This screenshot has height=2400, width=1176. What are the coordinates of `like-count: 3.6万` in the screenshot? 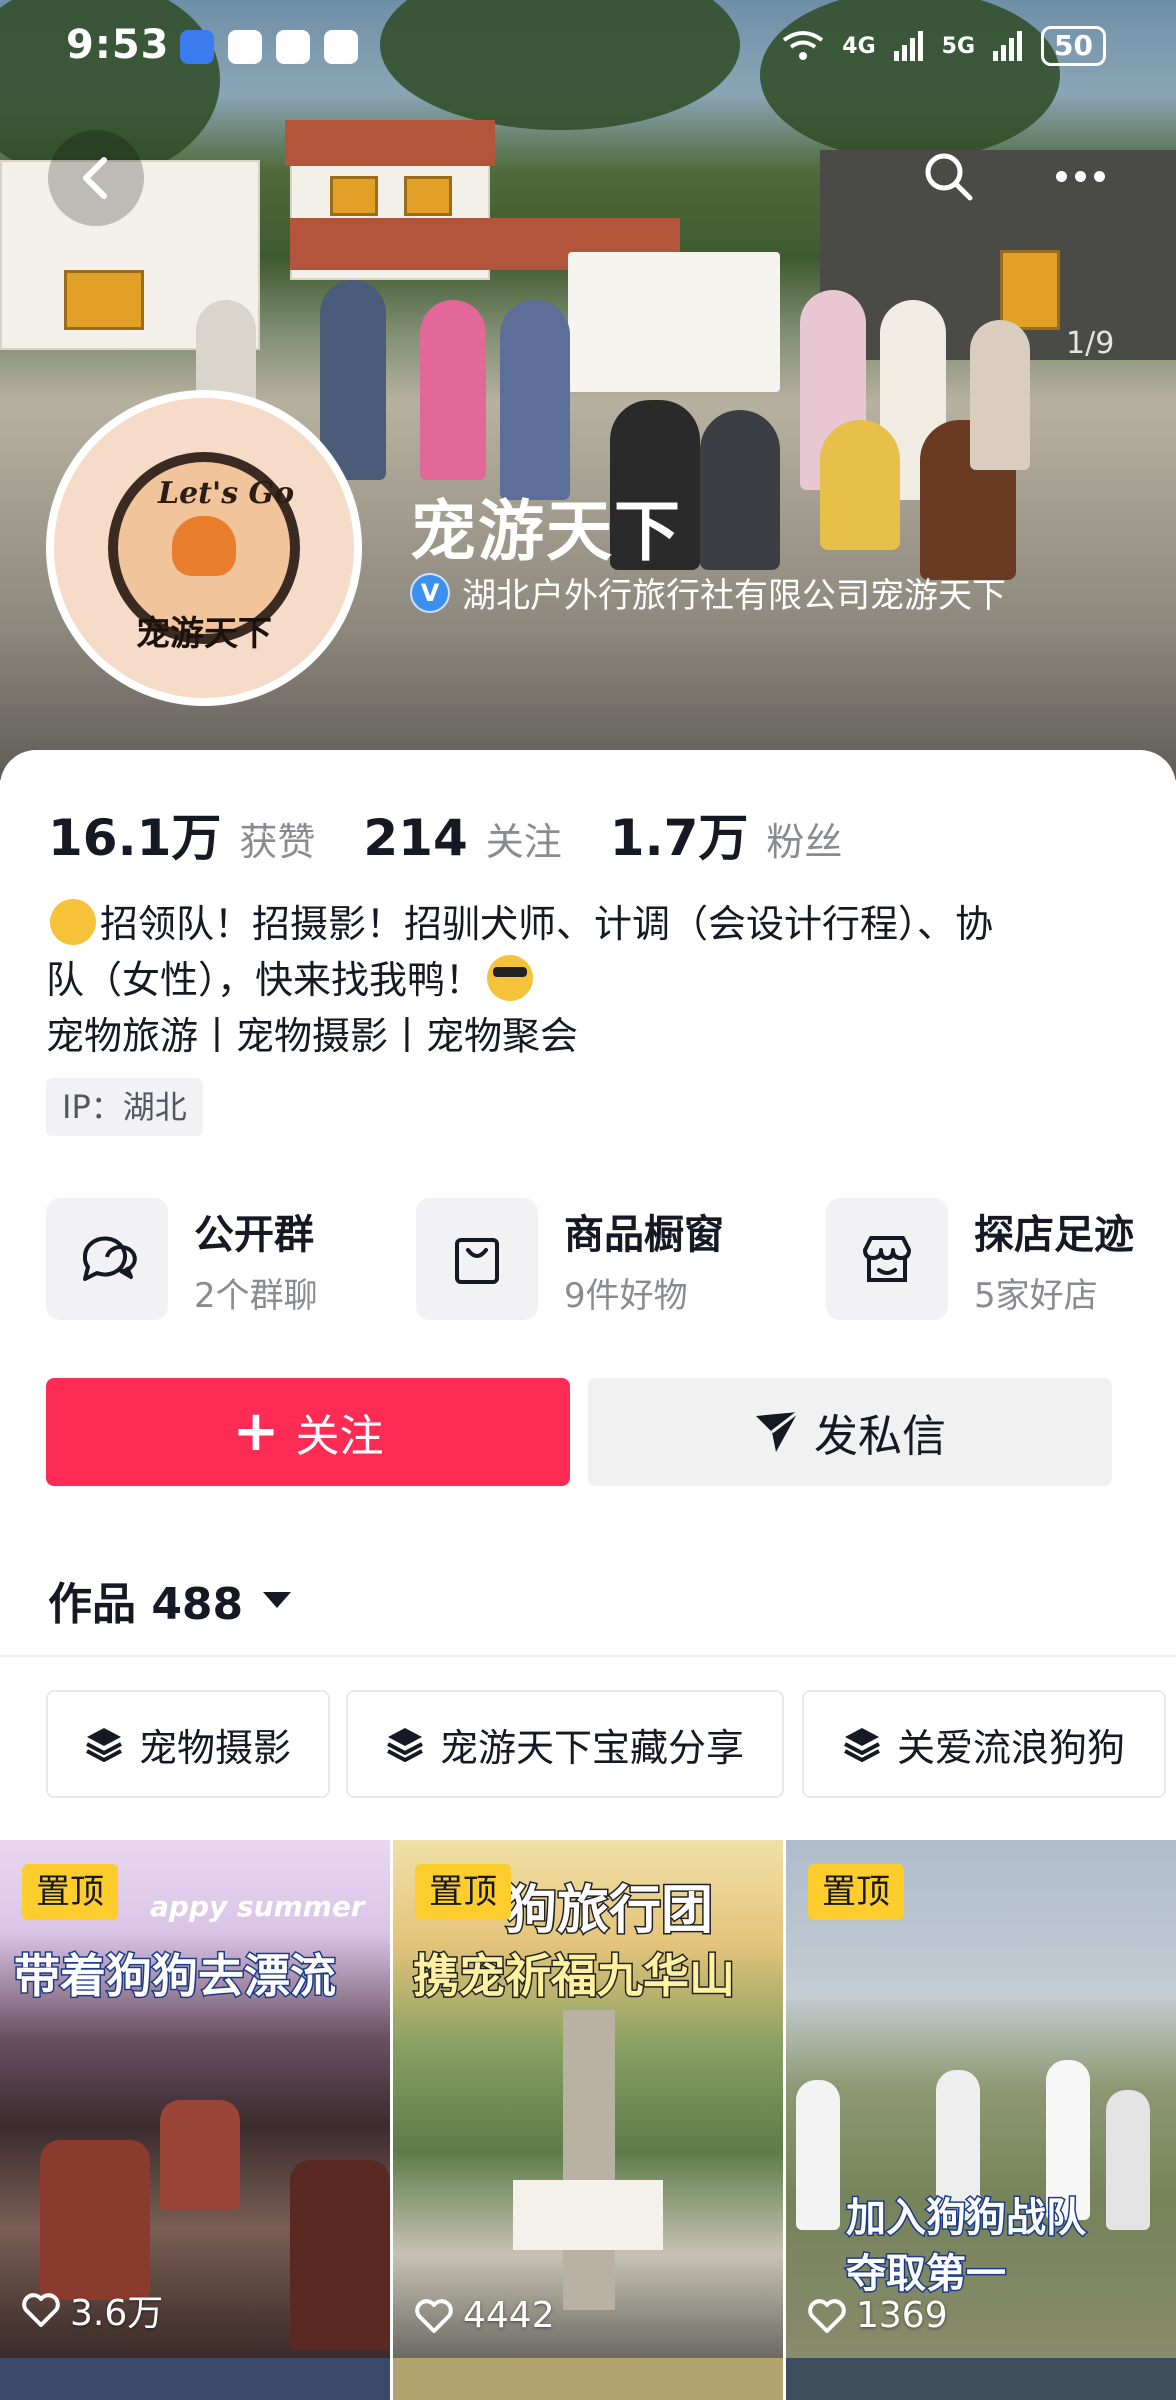 It's located at (92, 2310).